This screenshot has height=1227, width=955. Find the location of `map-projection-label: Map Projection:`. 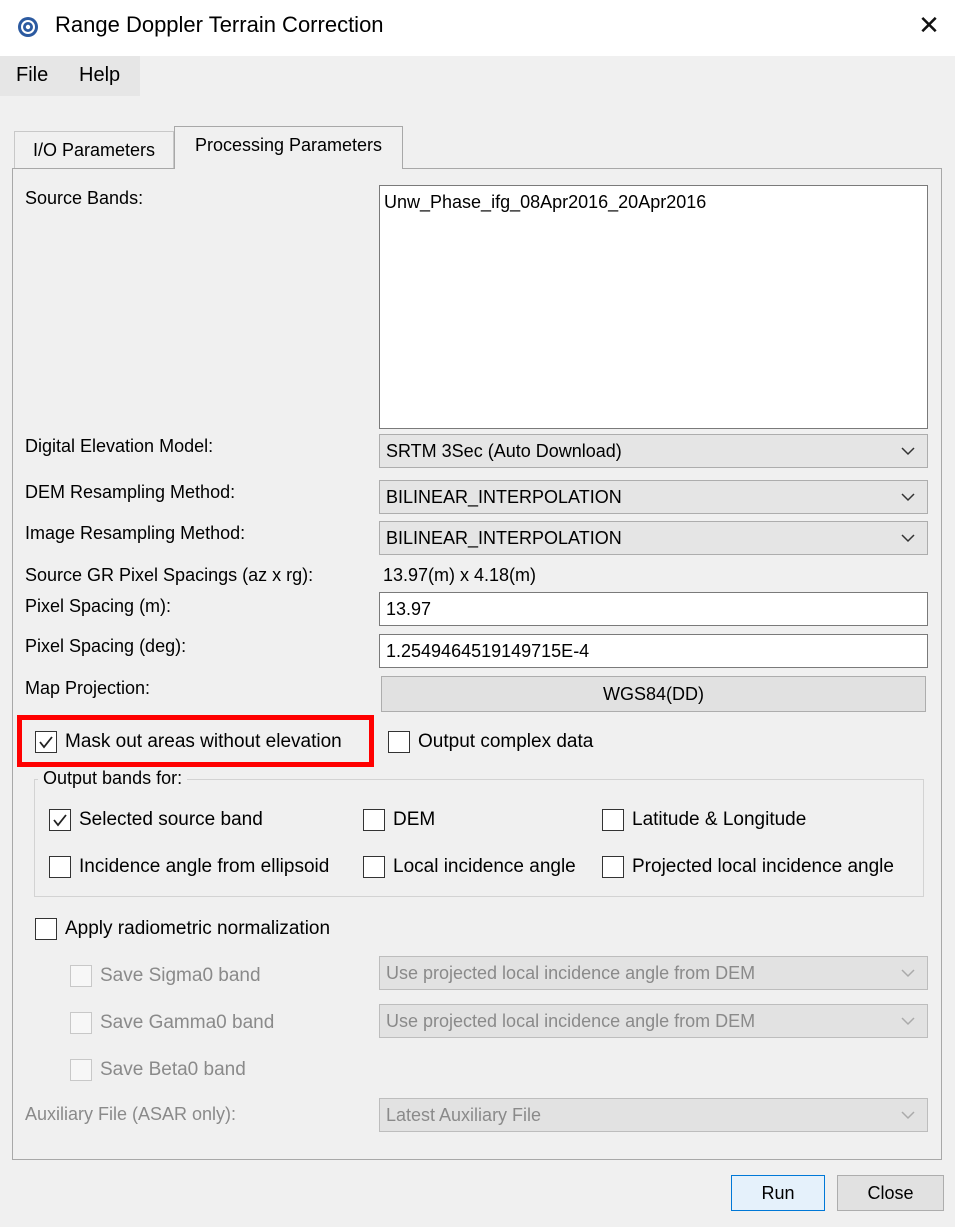

map-projection-label: Map Projection: is located at coordinates (88, 688).